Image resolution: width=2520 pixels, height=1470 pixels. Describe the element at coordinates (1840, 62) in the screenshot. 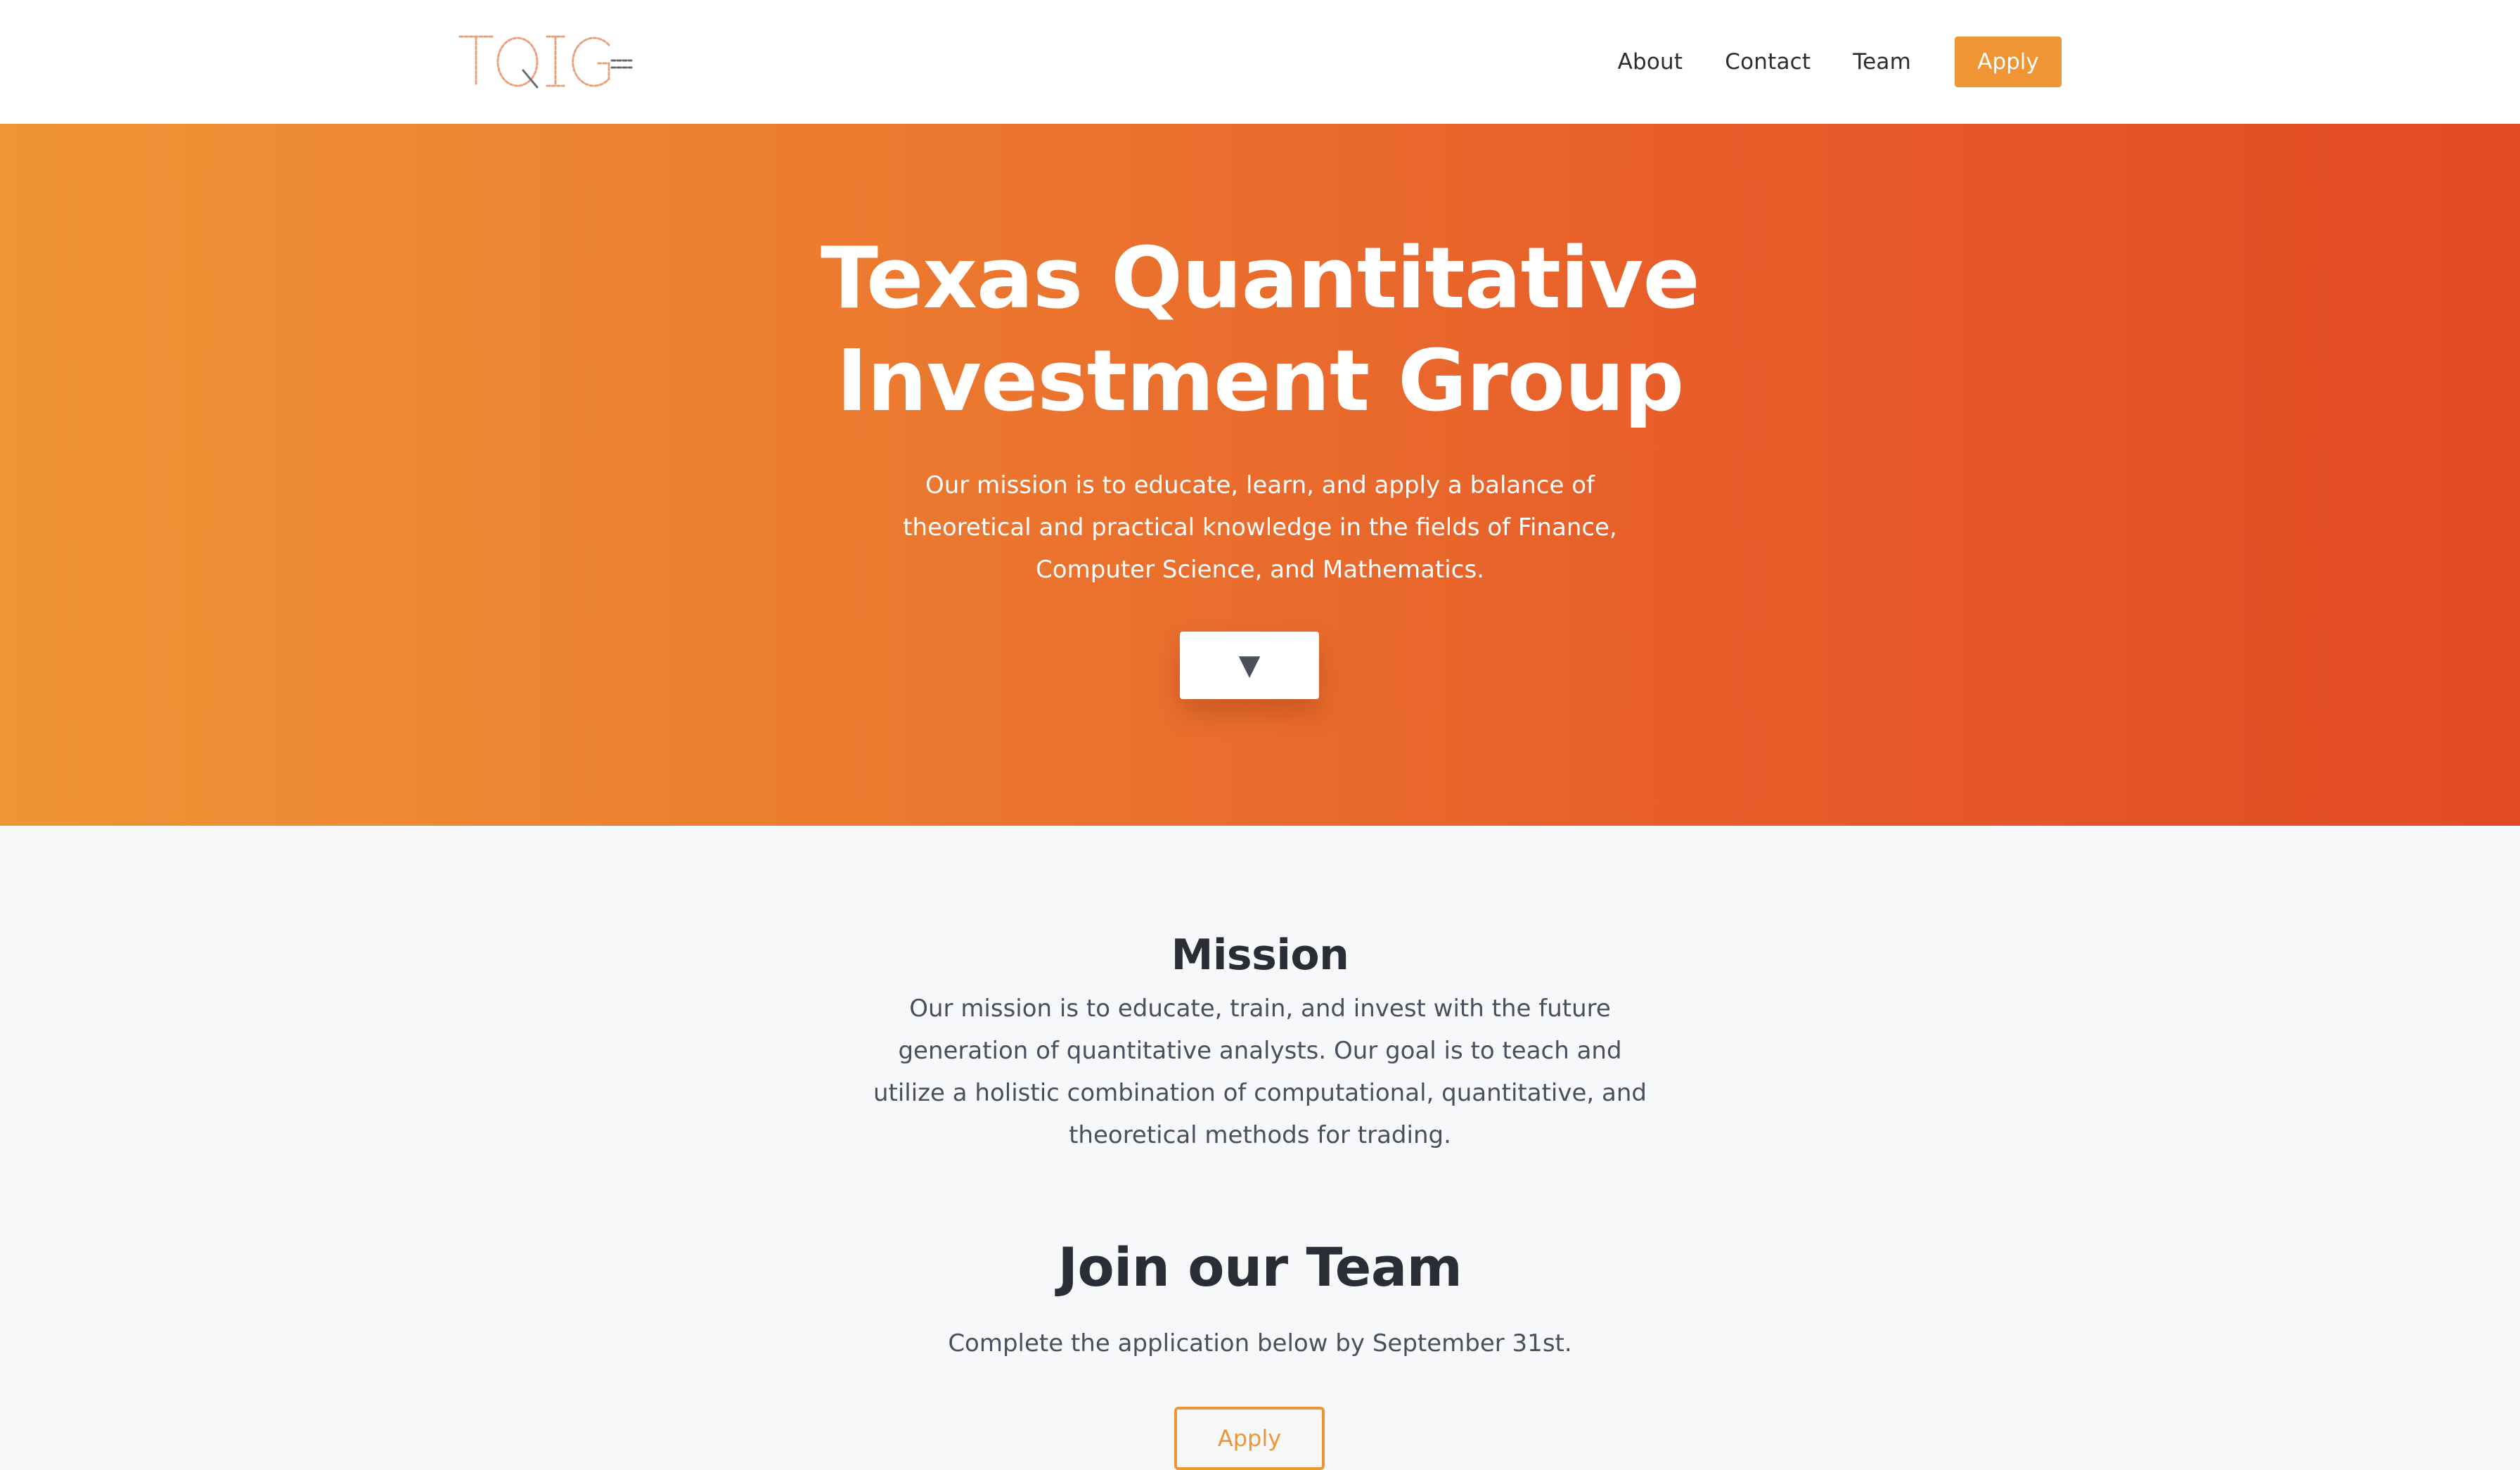

I see `nav-links: About Contact Team Apply` at that location.